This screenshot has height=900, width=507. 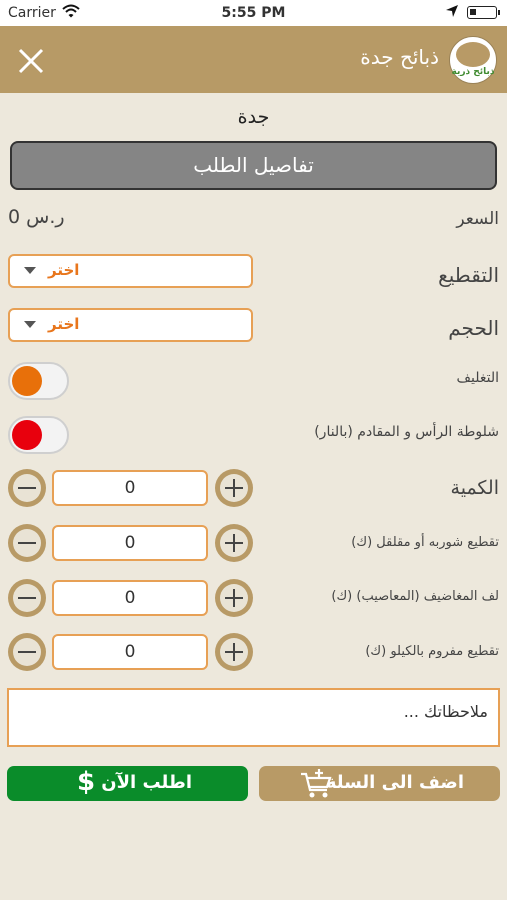 What do you see at coordinates (394, 782) in the screenshot?
I see `add-to-cart-label: اضف الى السلة` at bounding box center [394, 782].